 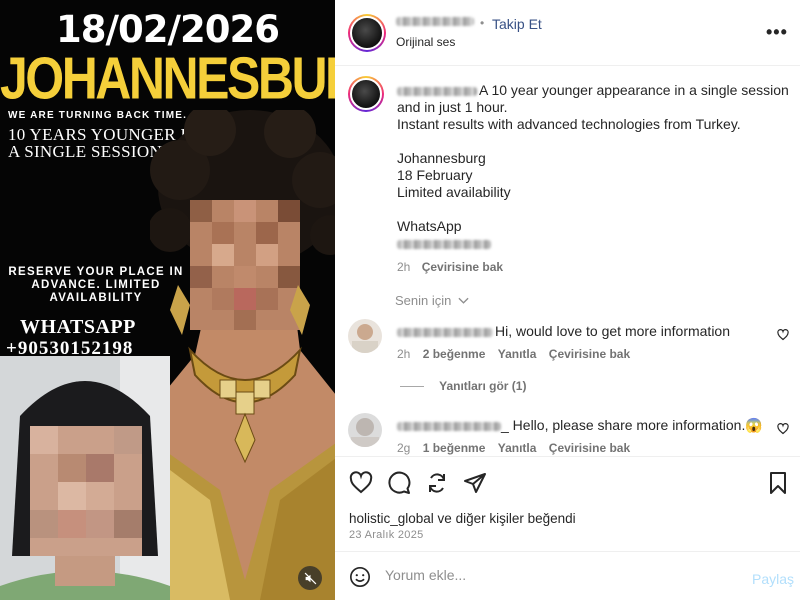 What do you see at coordinates (404, 448) in the screenshot?
I see `comment-time: 2g` at bounding box center [404, 448].